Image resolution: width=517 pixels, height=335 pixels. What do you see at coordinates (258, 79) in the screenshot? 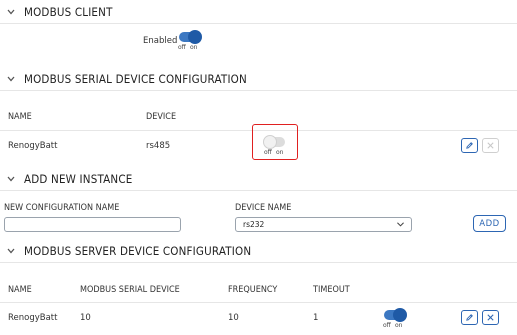
I see `serial-config-header: MODBUS SERIAL DEVICE CONFIGURATION` at bounding box center [258, 79].